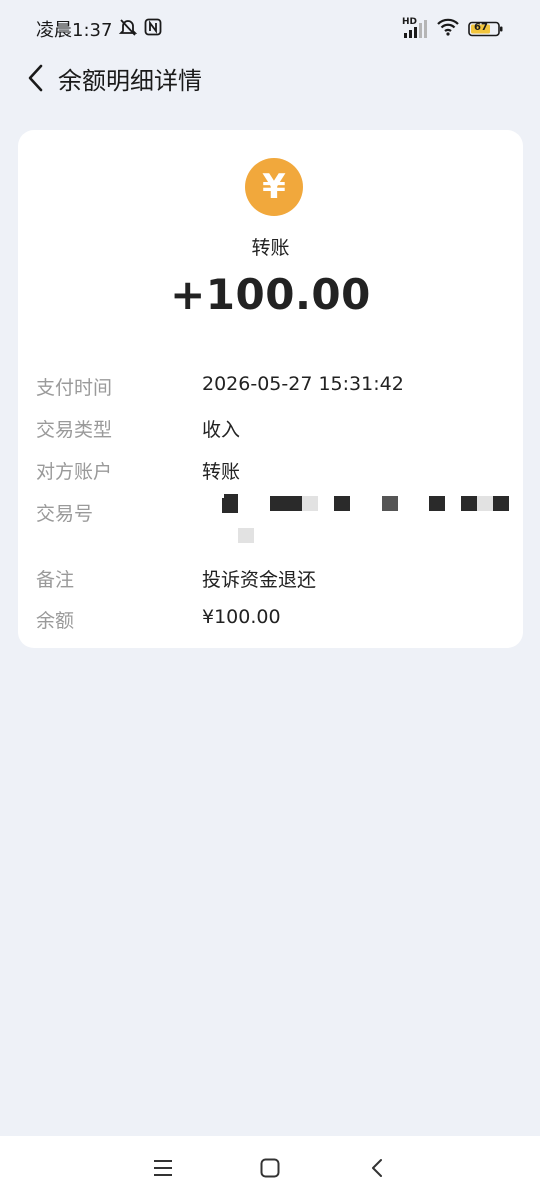 This screenshot has width=540, height=1200. Describe the element at coordinates (221, 430) in the screenshot. I see `row-value: 收入` at that location.